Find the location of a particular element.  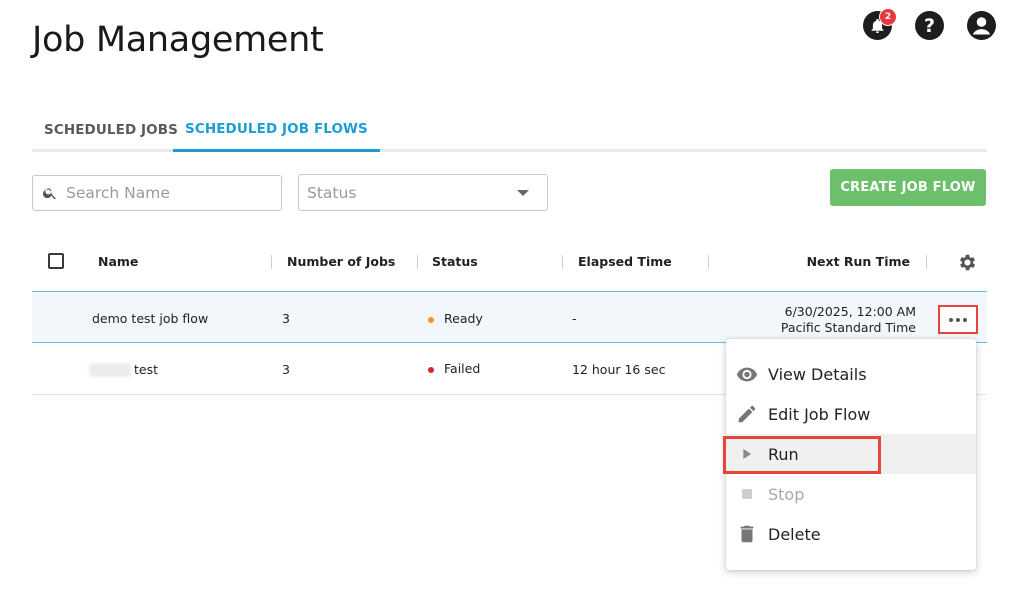

status-cell: Failed is located at coordinates (454, 368).